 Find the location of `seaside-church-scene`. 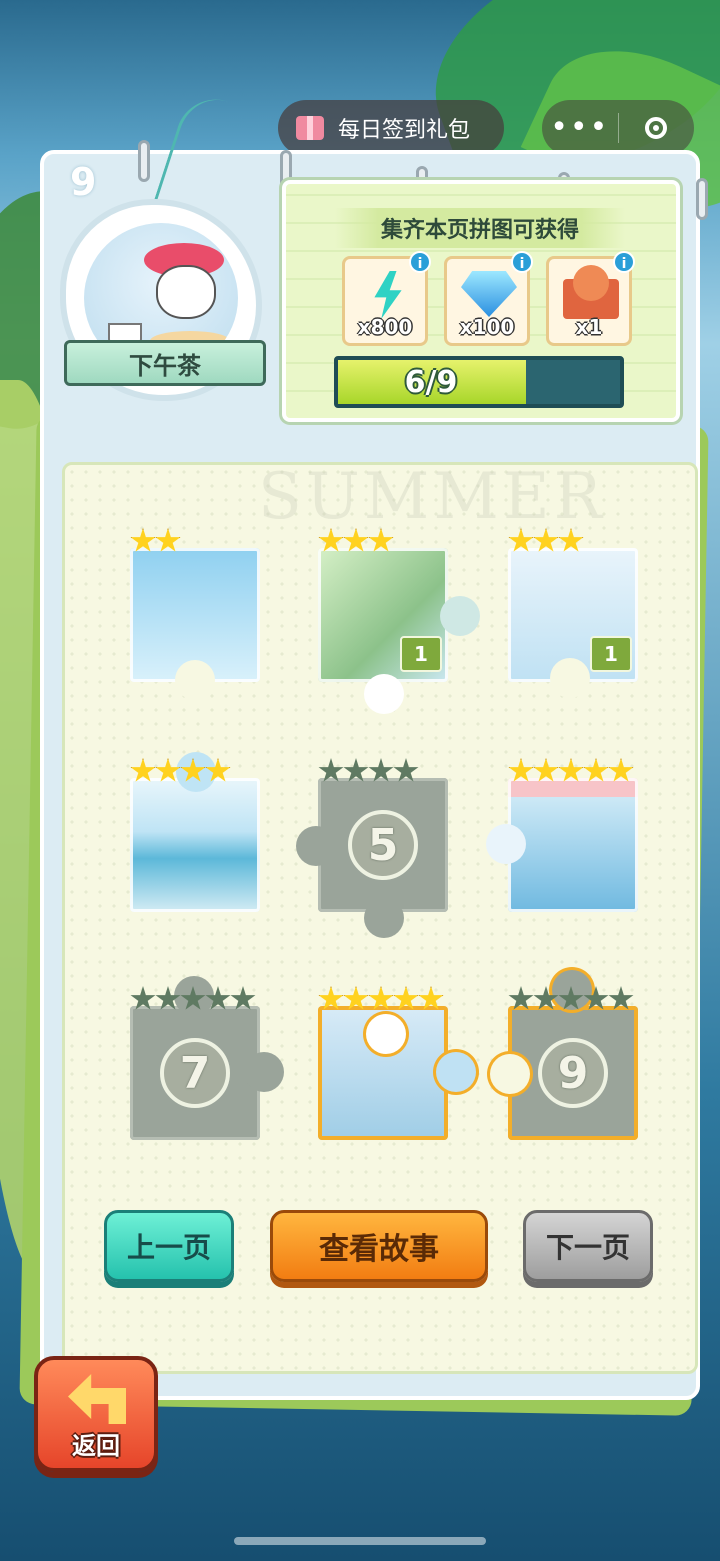

seaside-church-scene is located at coordinates (195, 845).